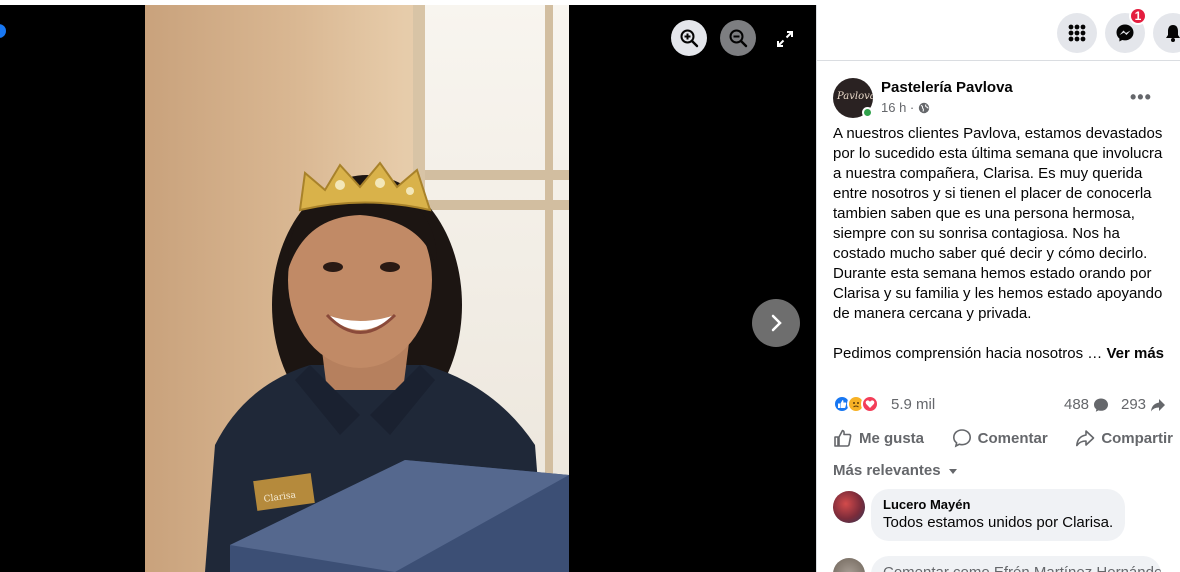 The width and height of the screenshot is (1180, 572). Describe the element at coordinates (887, 470) in the screenshot. I see `comment-sort-label: Más relevantes` at that location.